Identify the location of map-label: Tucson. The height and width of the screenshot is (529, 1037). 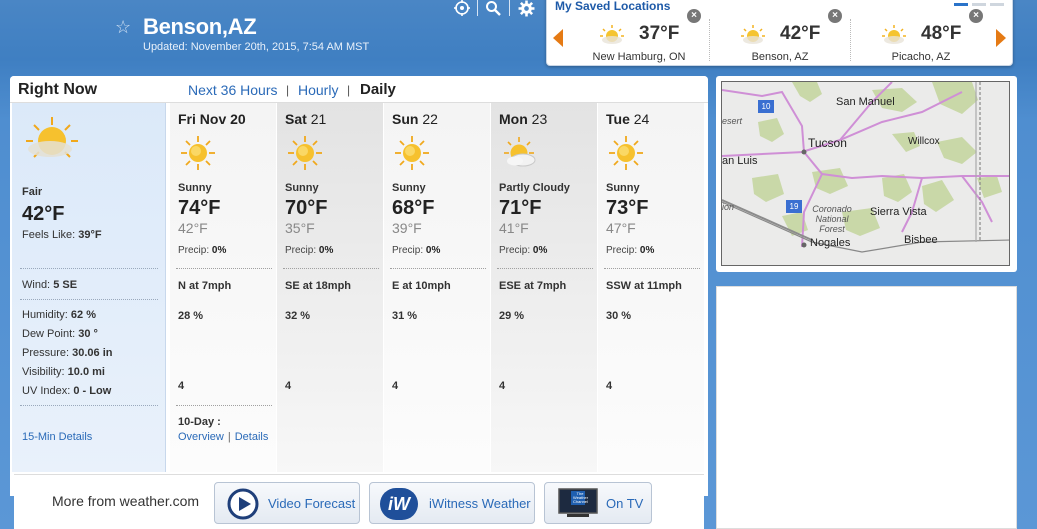
(827, 143).